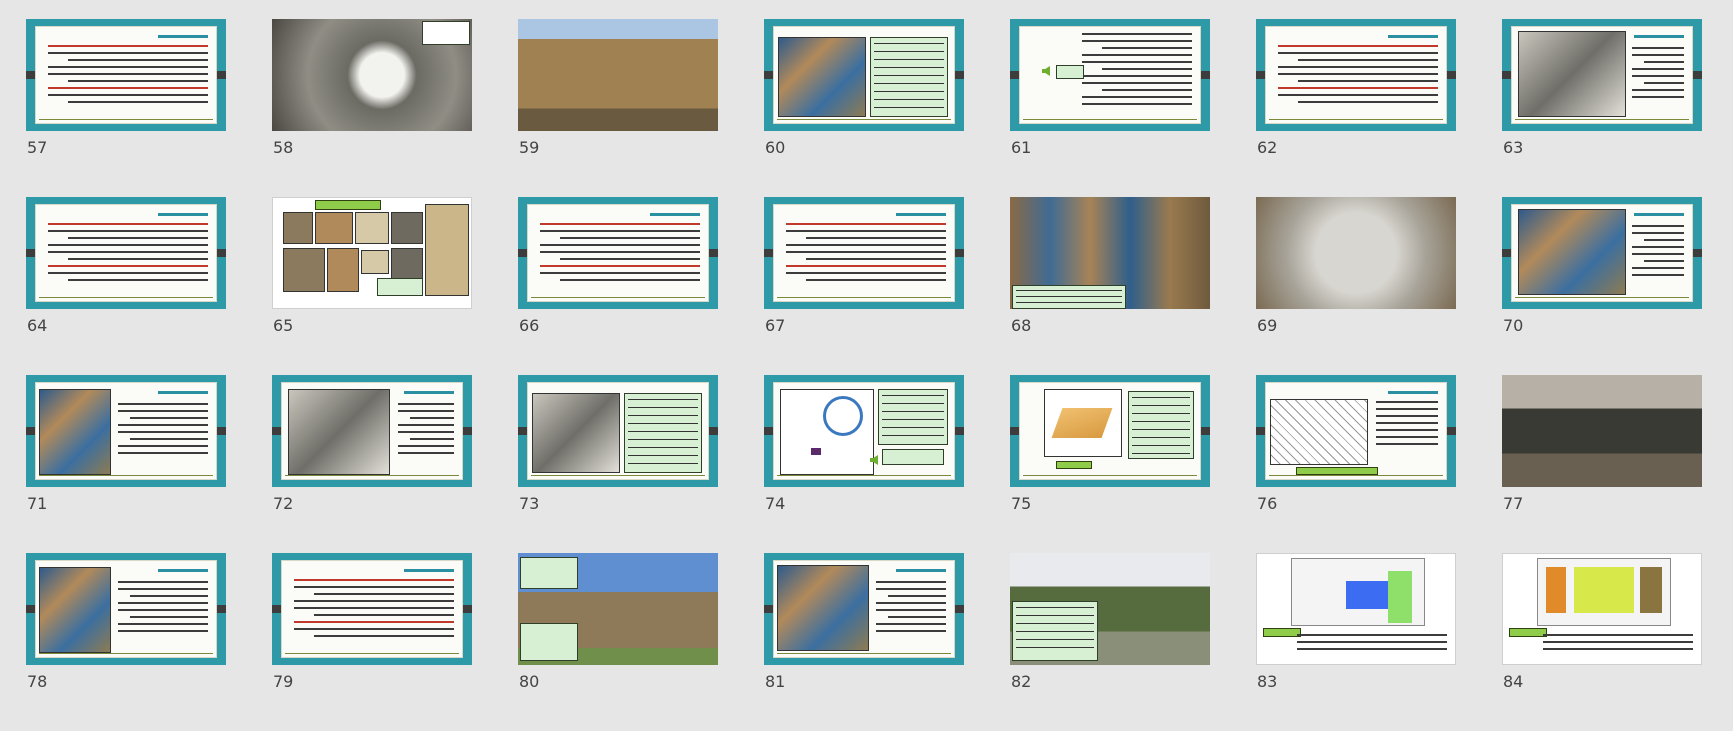  I want to click on slide-thumbnail-cell: 73, so click(618, 464).